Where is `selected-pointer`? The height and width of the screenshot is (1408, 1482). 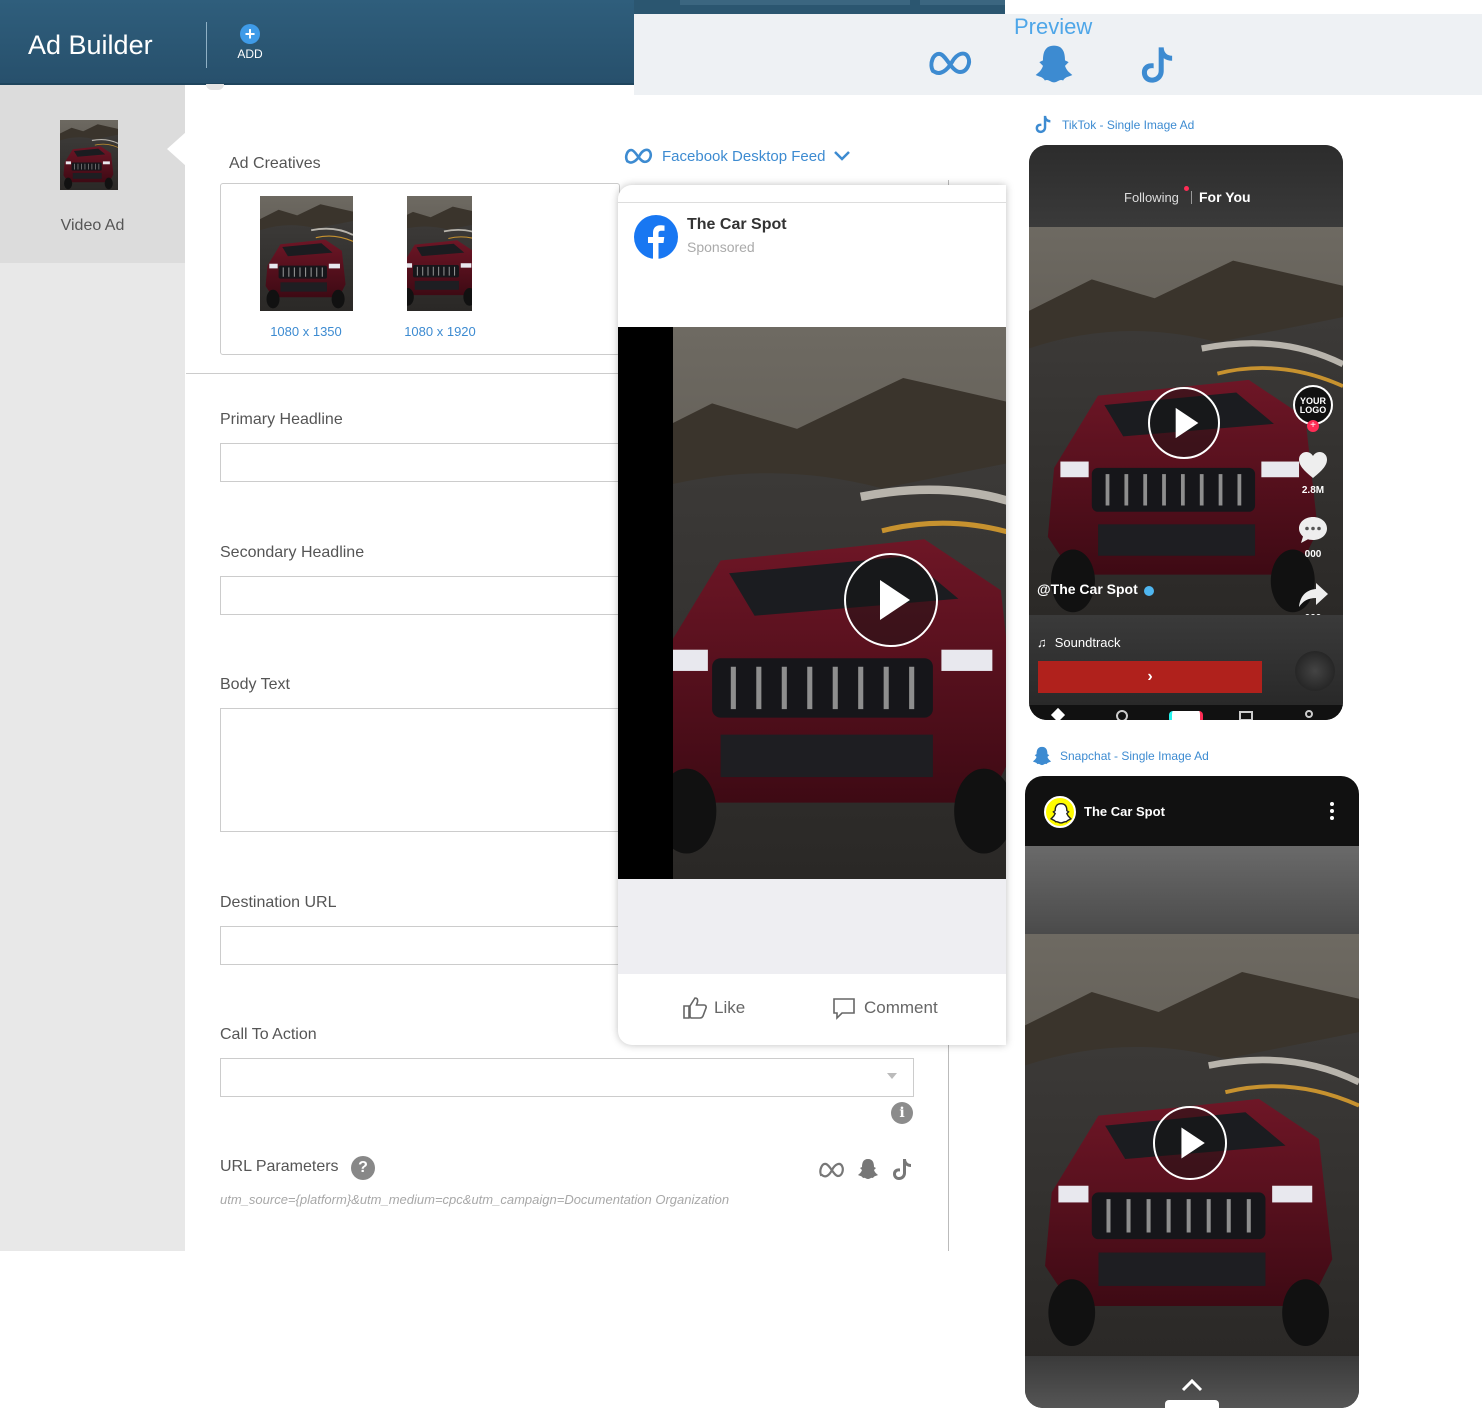
selected-pointer is located at coordinates (176, 149).